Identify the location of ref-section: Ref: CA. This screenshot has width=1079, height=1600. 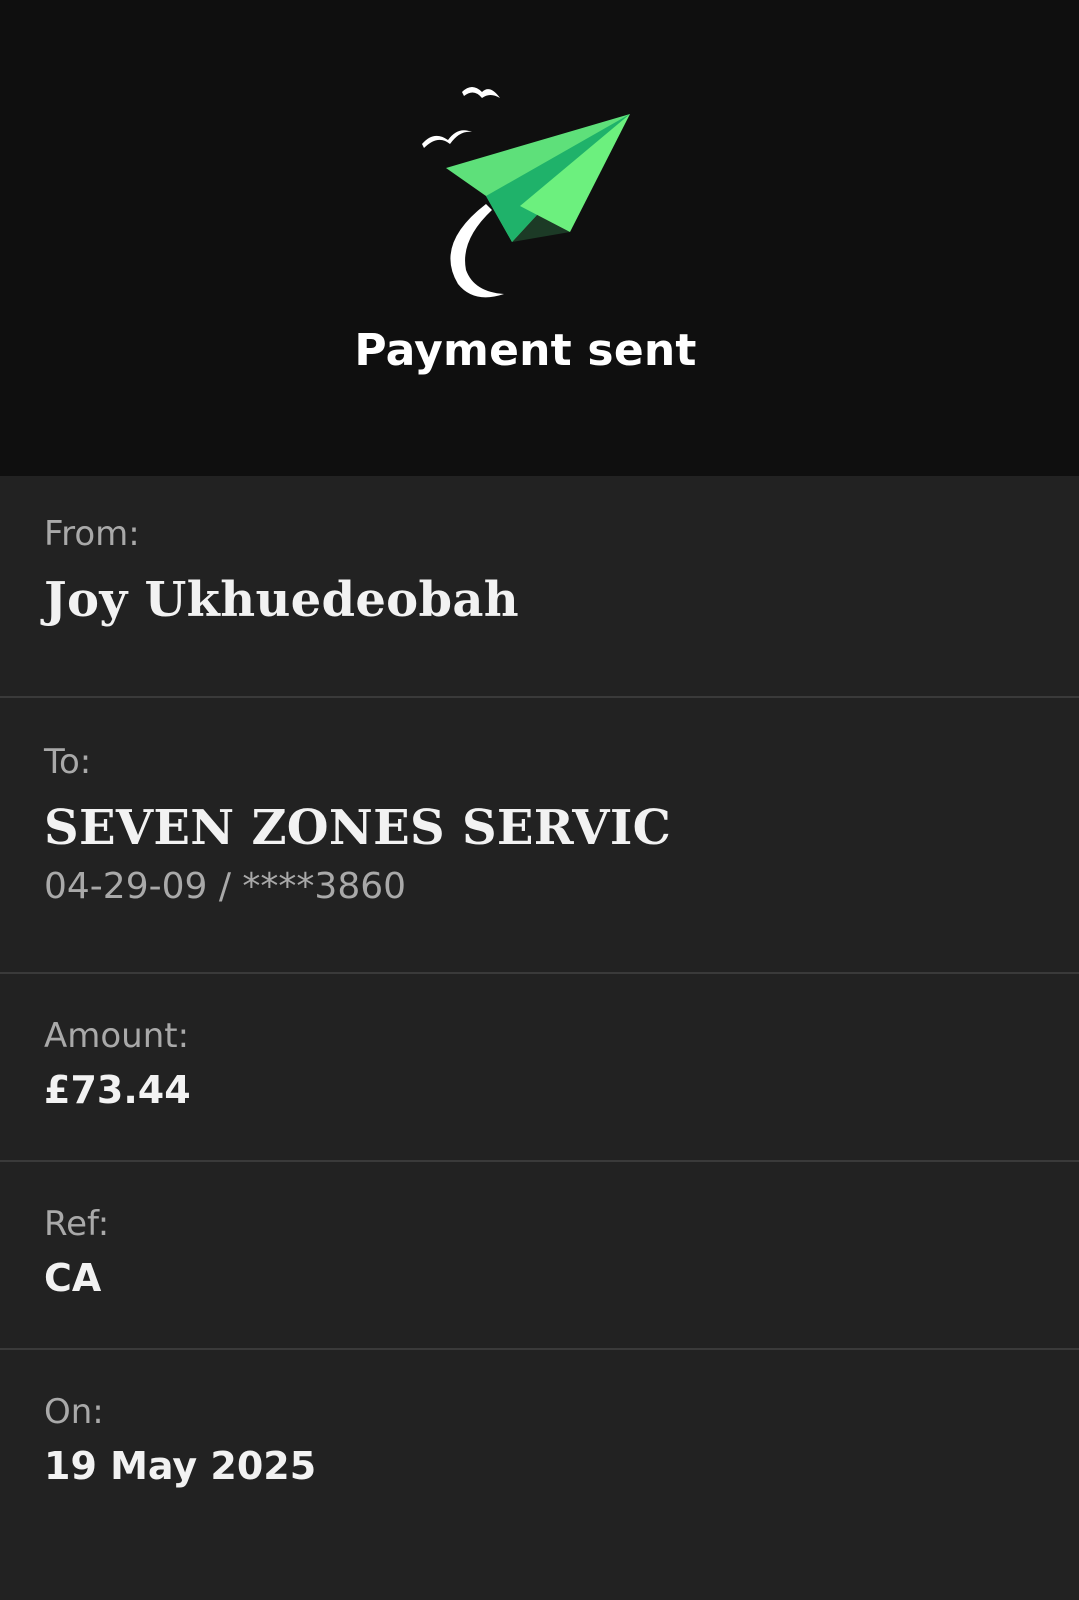
(539, 1256).